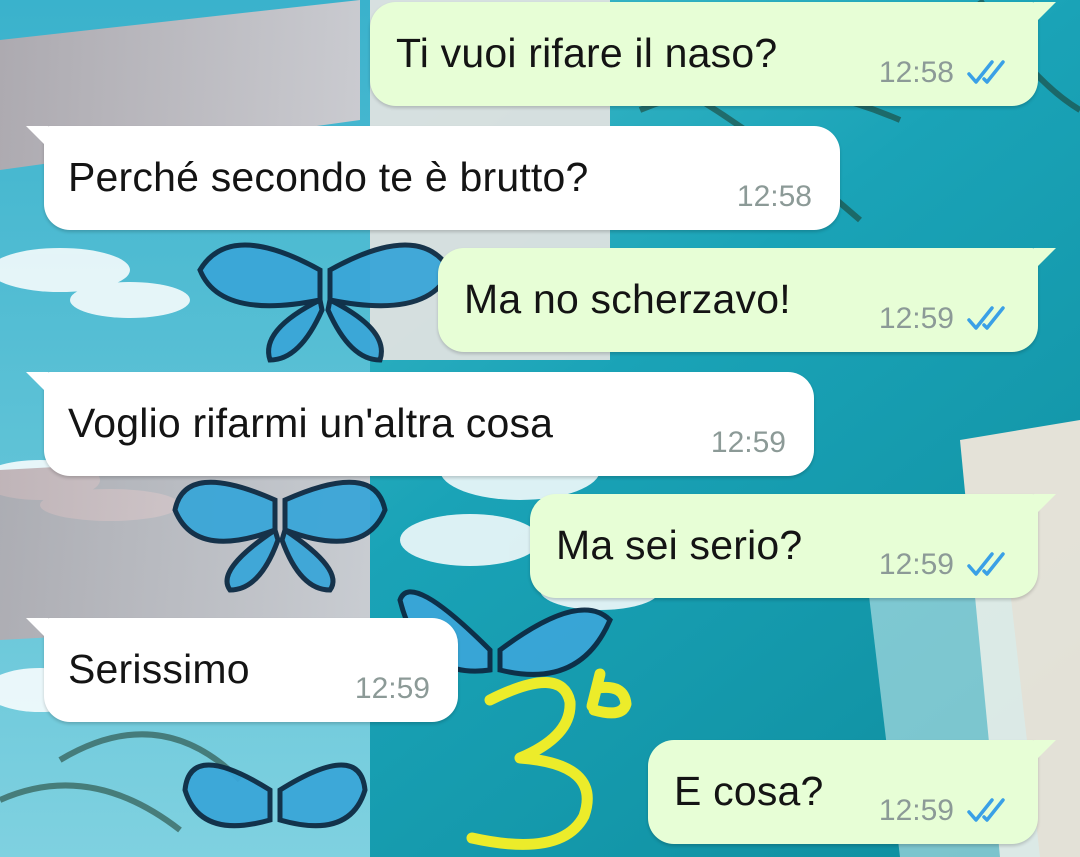 This screenshot has width=1080, height=857. I want to click on sticker-strokes, so click(549, 759).